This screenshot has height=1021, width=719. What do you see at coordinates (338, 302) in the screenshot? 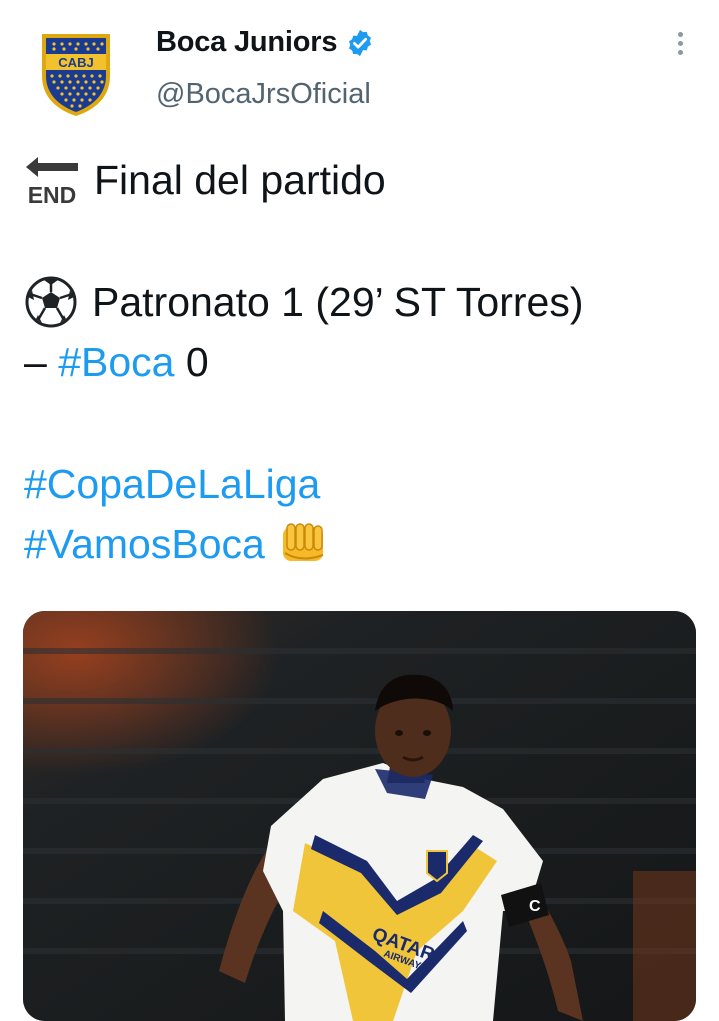
I see `tweet-line-2: Patronato 1 (29’ ST Torres)` at bounding box center [338, 302].